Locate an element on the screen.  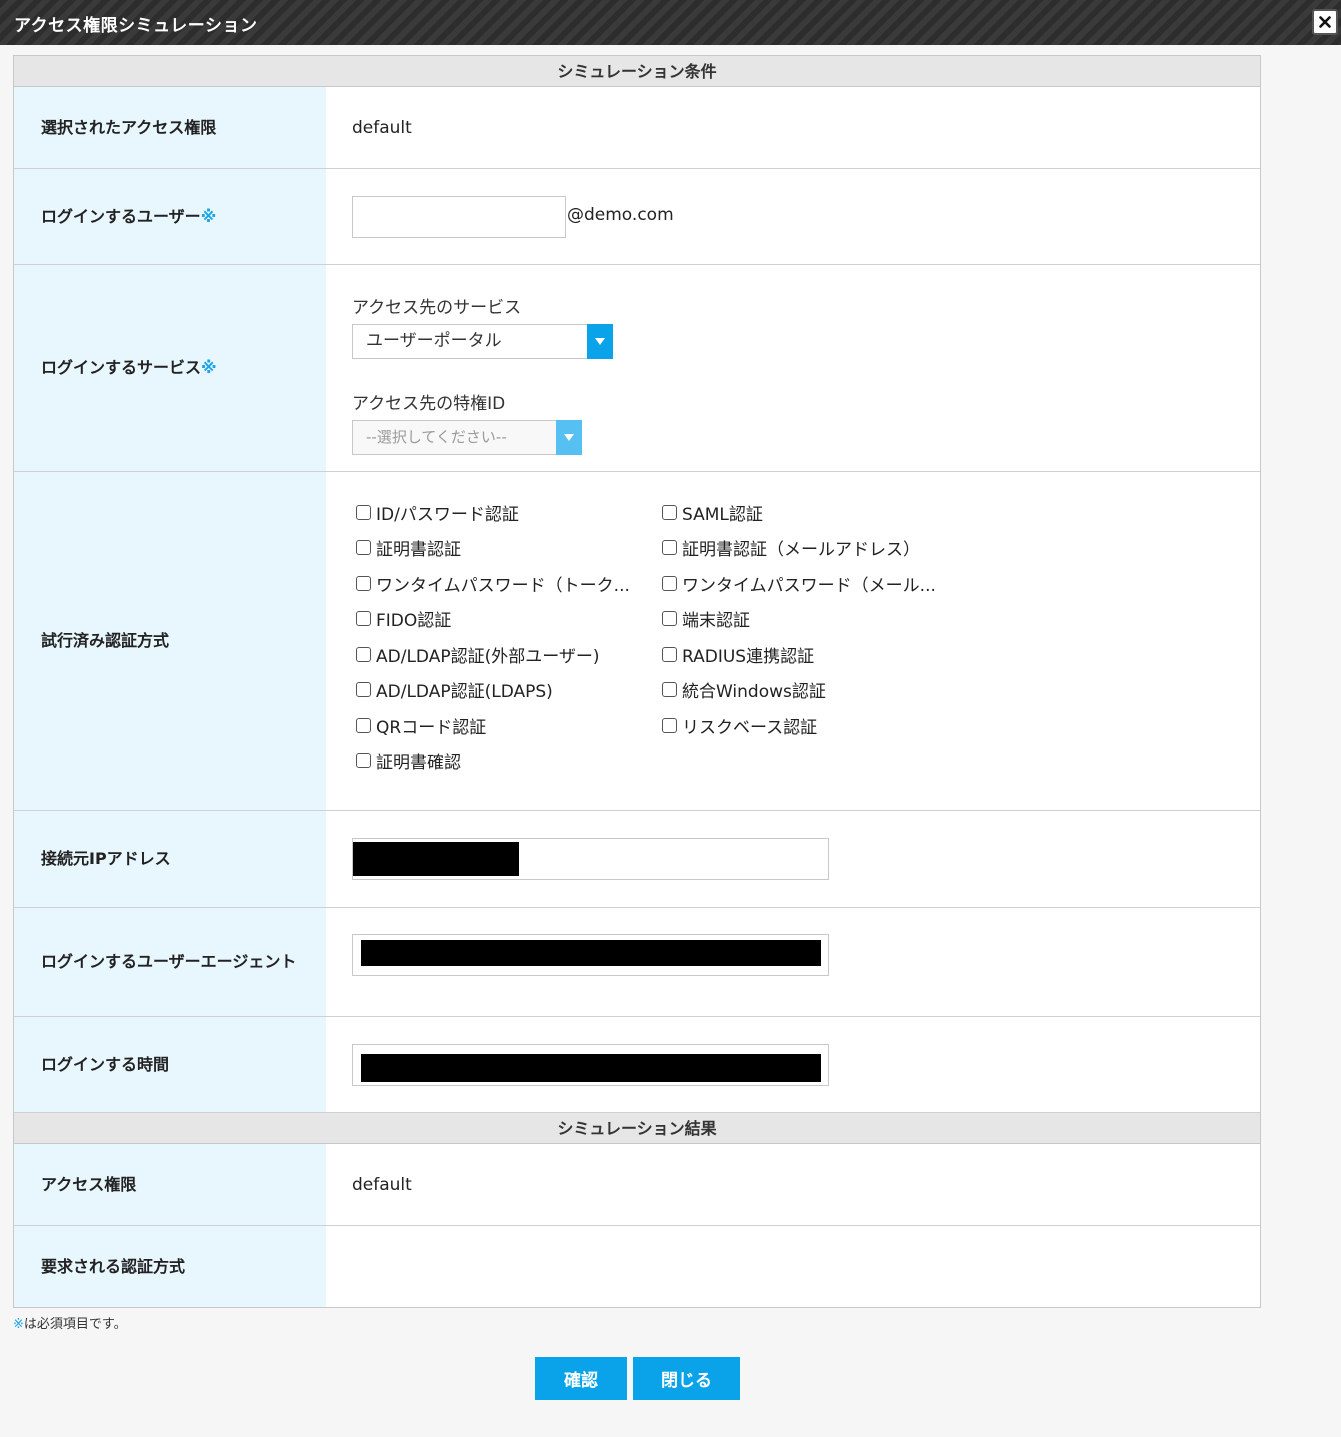
domain-suffix: @demo.com is located at coordinates (620, 214).